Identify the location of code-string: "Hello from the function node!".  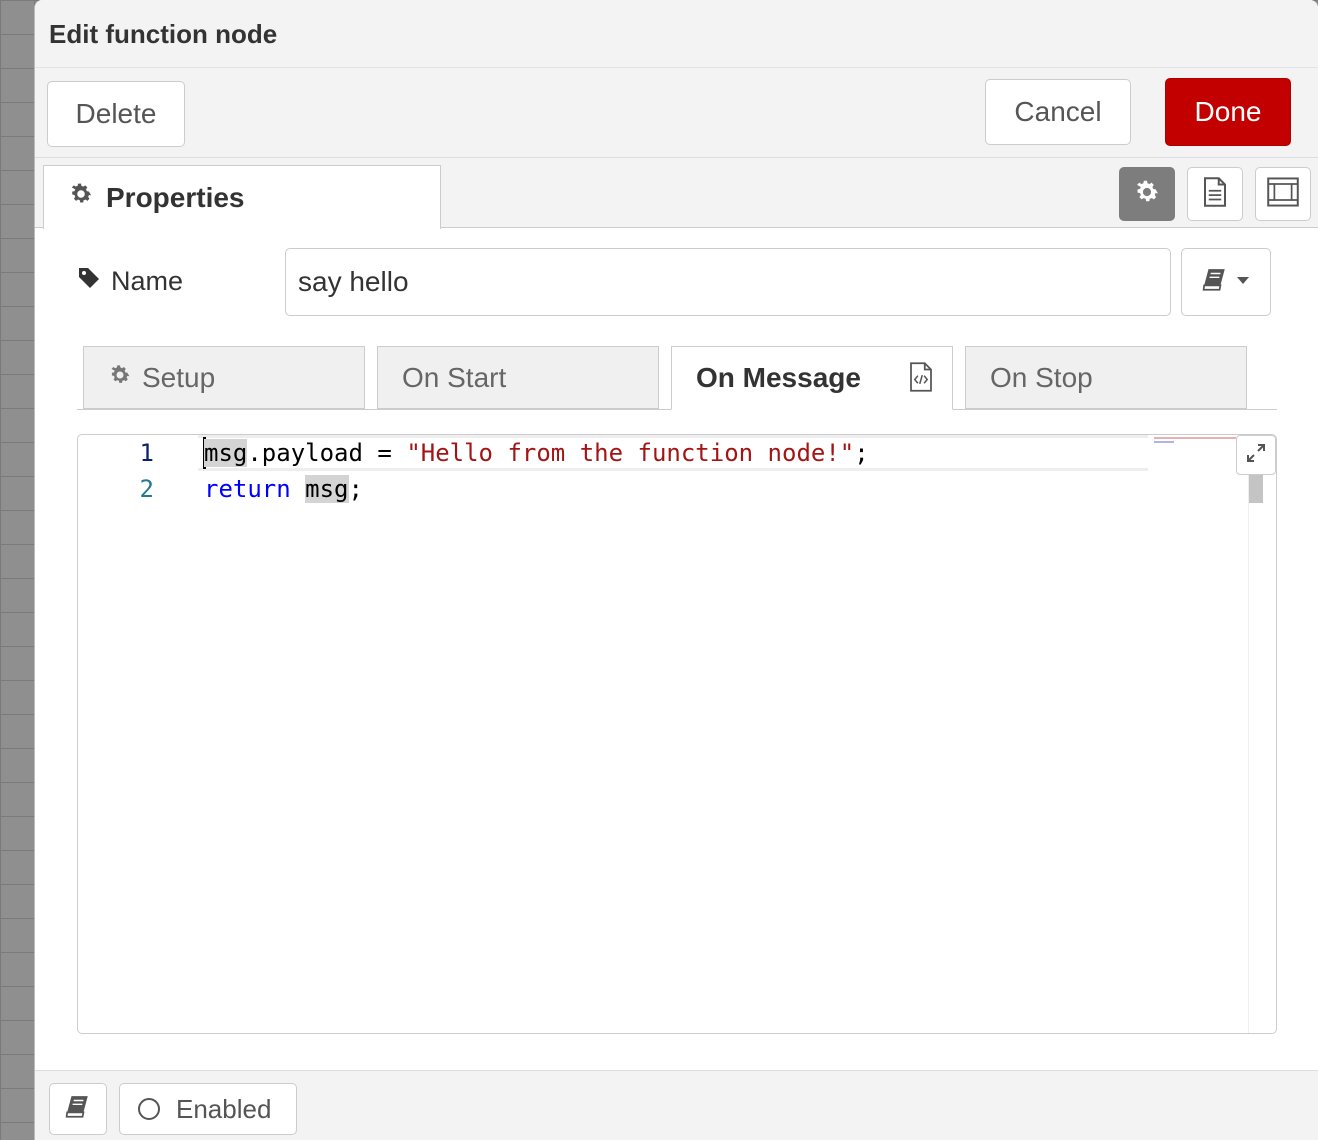
(630, 453).